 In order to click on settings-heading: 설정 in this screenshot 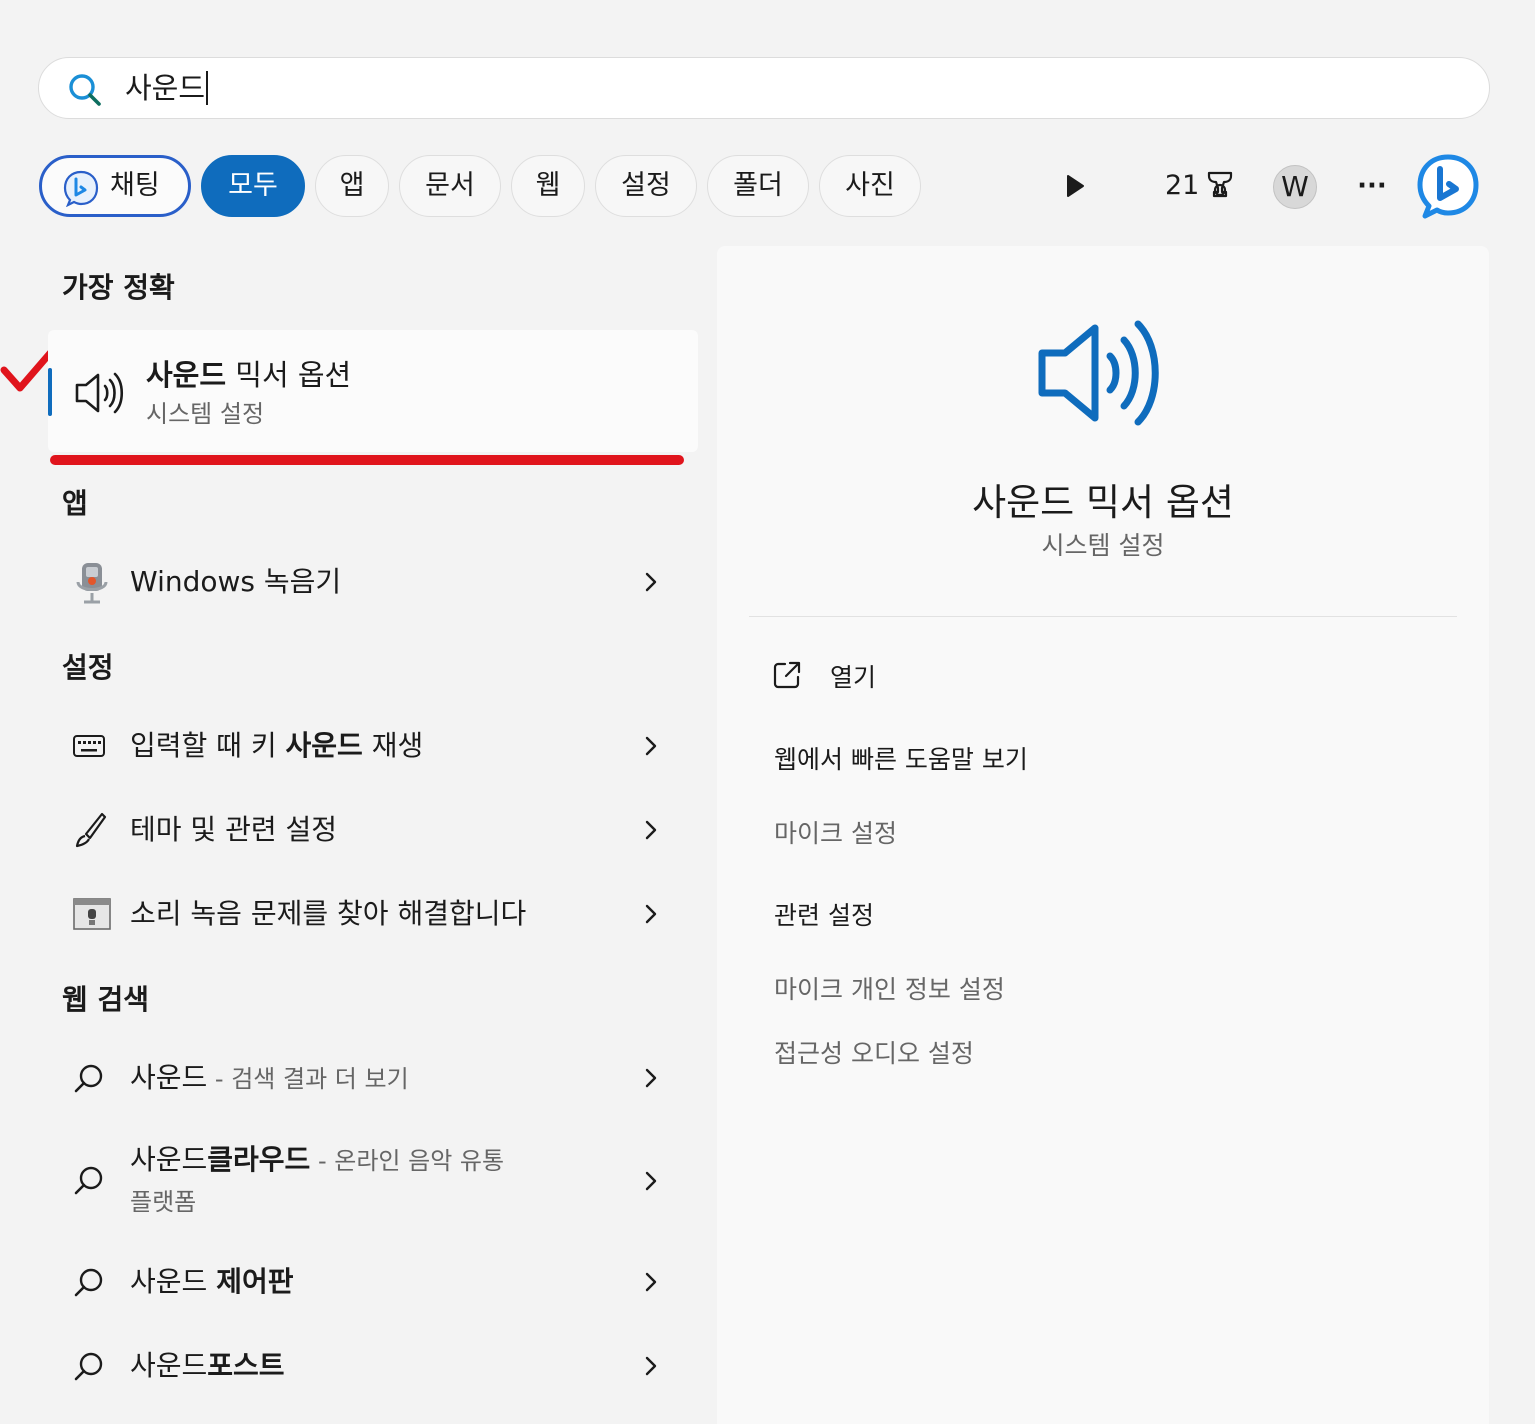, I will do `click(88, 667)`.